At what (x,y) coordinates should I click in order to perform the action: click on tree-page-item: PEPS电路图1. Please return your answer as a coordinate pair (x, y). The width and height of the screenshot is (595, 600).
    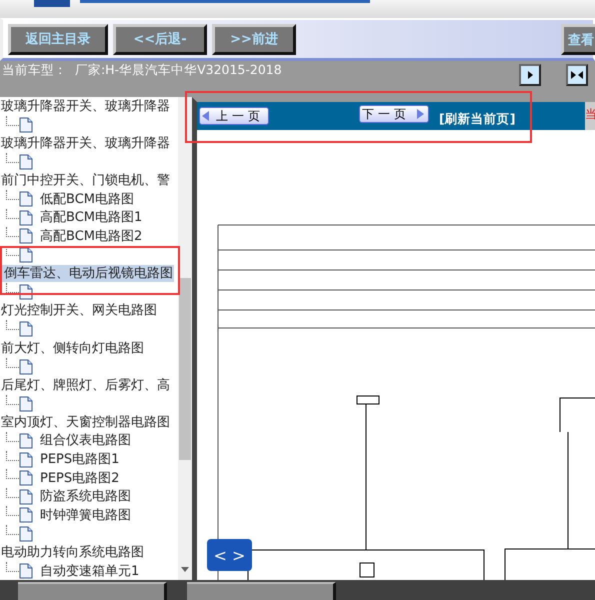
    Looking at the image, I should click on (79, 459).